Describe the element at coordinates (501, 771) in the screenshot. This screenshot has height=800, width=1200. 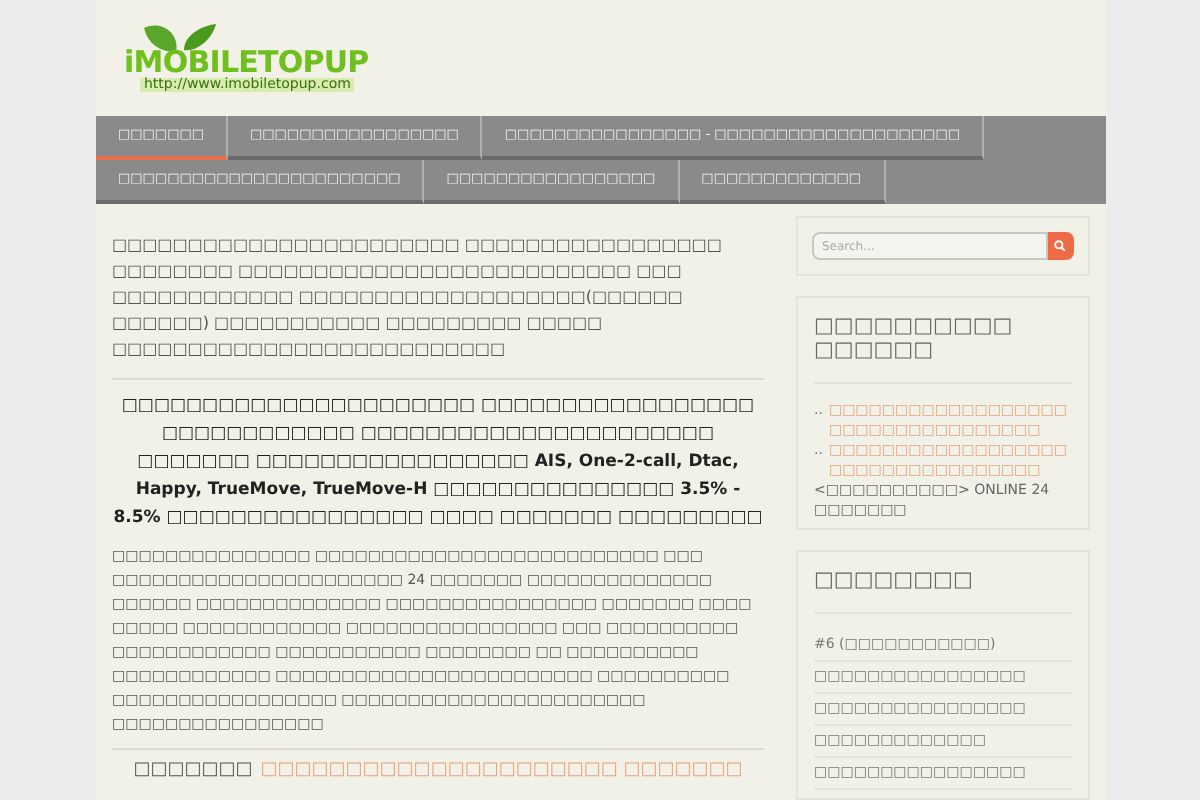
I see `footer-link: □□□□□□□□□□□□□□□□□□□□□ □□□□□□□` at that location.